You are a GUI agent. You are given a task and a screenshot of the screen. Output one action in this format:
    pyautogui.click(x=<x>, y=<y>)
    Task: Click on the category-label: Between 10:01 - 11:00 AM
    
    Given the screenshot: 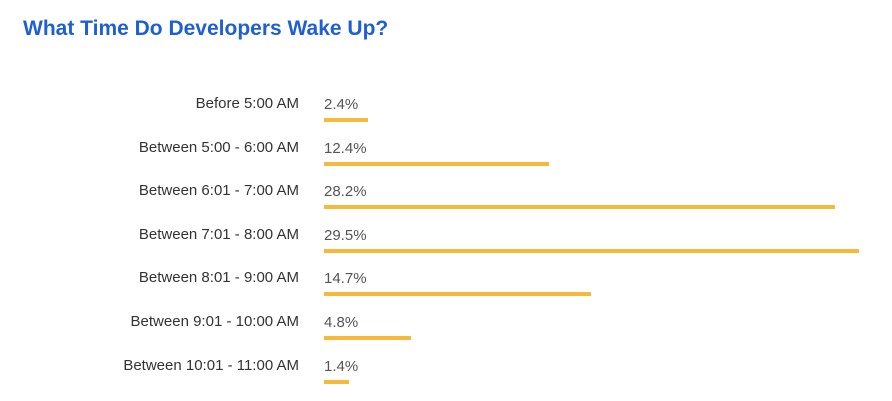 What is the action you would take?
    pyautogui.click(x=211, y=365)
    